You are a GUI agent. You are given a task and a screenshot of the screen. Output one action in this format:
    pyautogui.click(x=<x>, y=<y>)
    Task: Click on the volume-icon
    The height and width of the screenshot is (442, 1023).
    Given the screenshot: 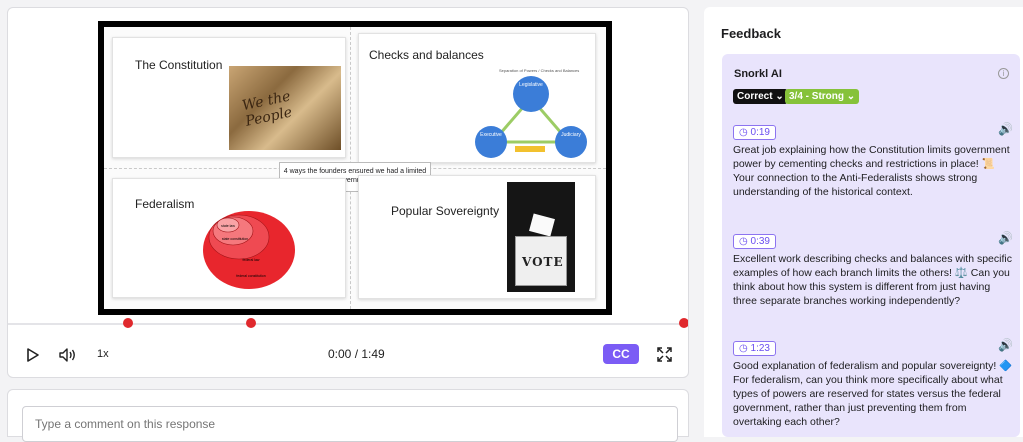 What is the action you would take?
    pyautogui.click(x=68, y=355)
    